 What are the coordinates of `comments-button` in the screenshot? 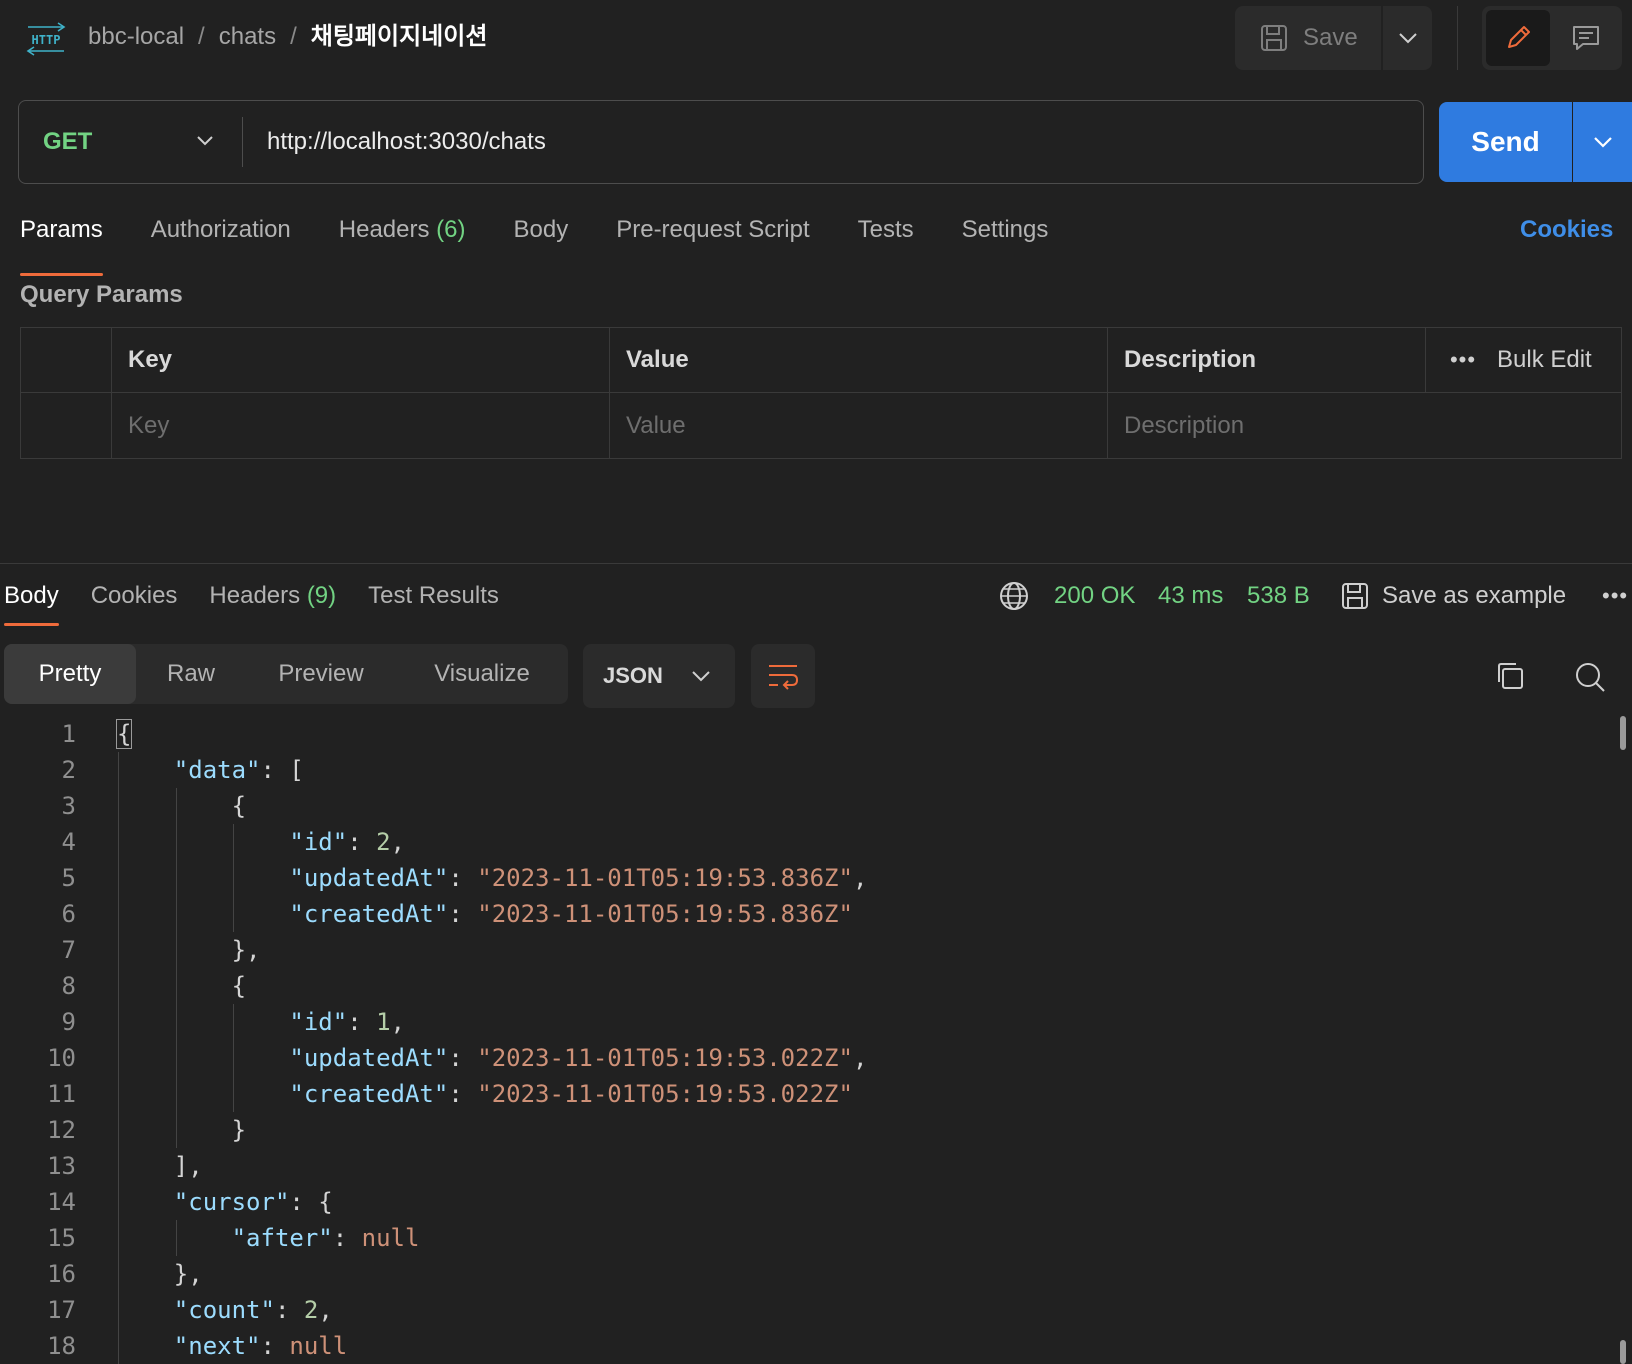 It's located at (1586, 38).